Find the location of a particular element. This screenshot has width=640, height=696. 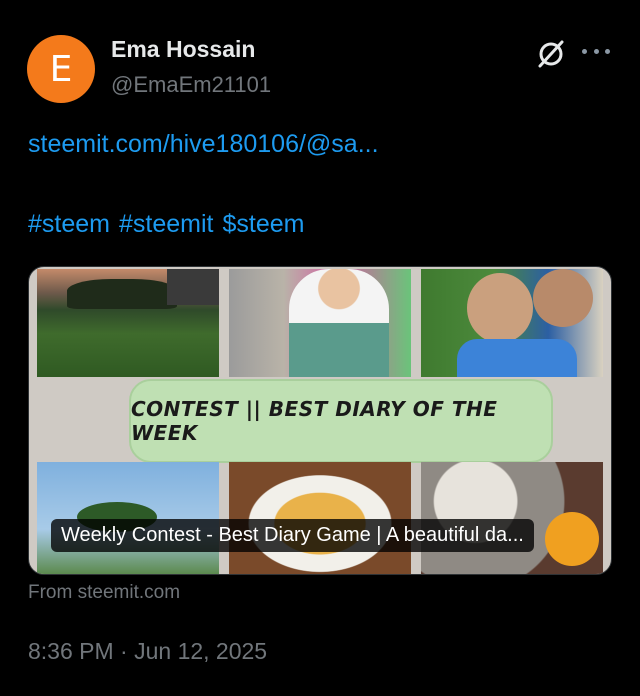

photo-food is located at coordinates (320, 518).